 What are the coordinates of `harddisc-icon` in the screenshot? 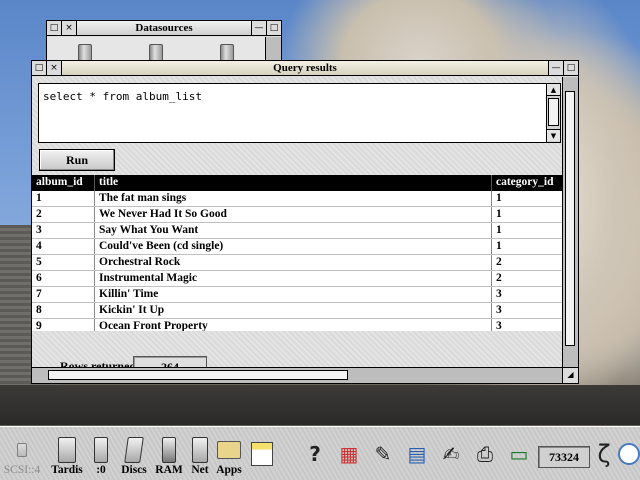 It's located at (67, 450).